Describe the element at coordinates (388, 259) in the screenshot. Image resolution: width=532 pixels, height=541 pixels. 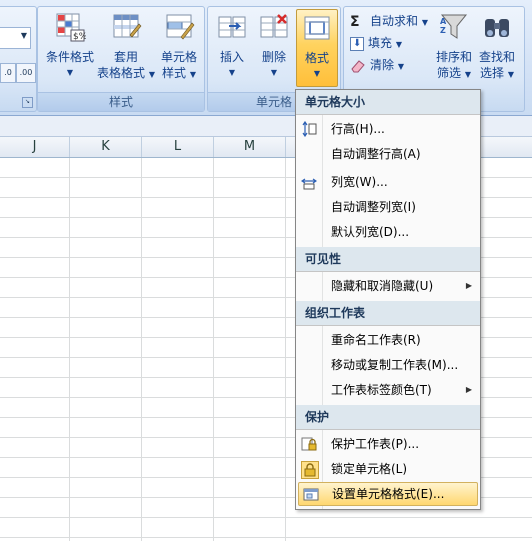
I see `menu-section-visibility: 可见性` at that location.